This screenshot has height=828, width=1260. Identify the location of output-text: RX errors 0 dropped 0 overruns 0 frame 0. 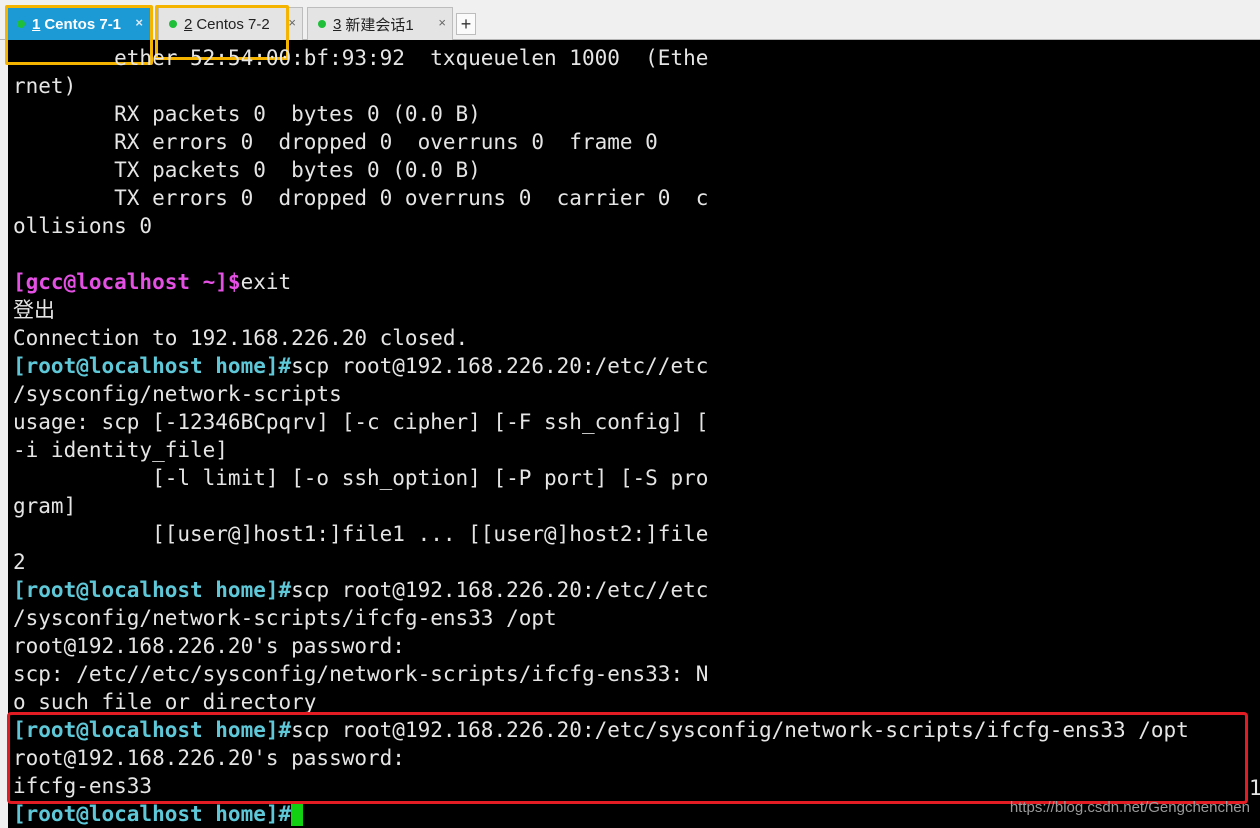
(335, 142).